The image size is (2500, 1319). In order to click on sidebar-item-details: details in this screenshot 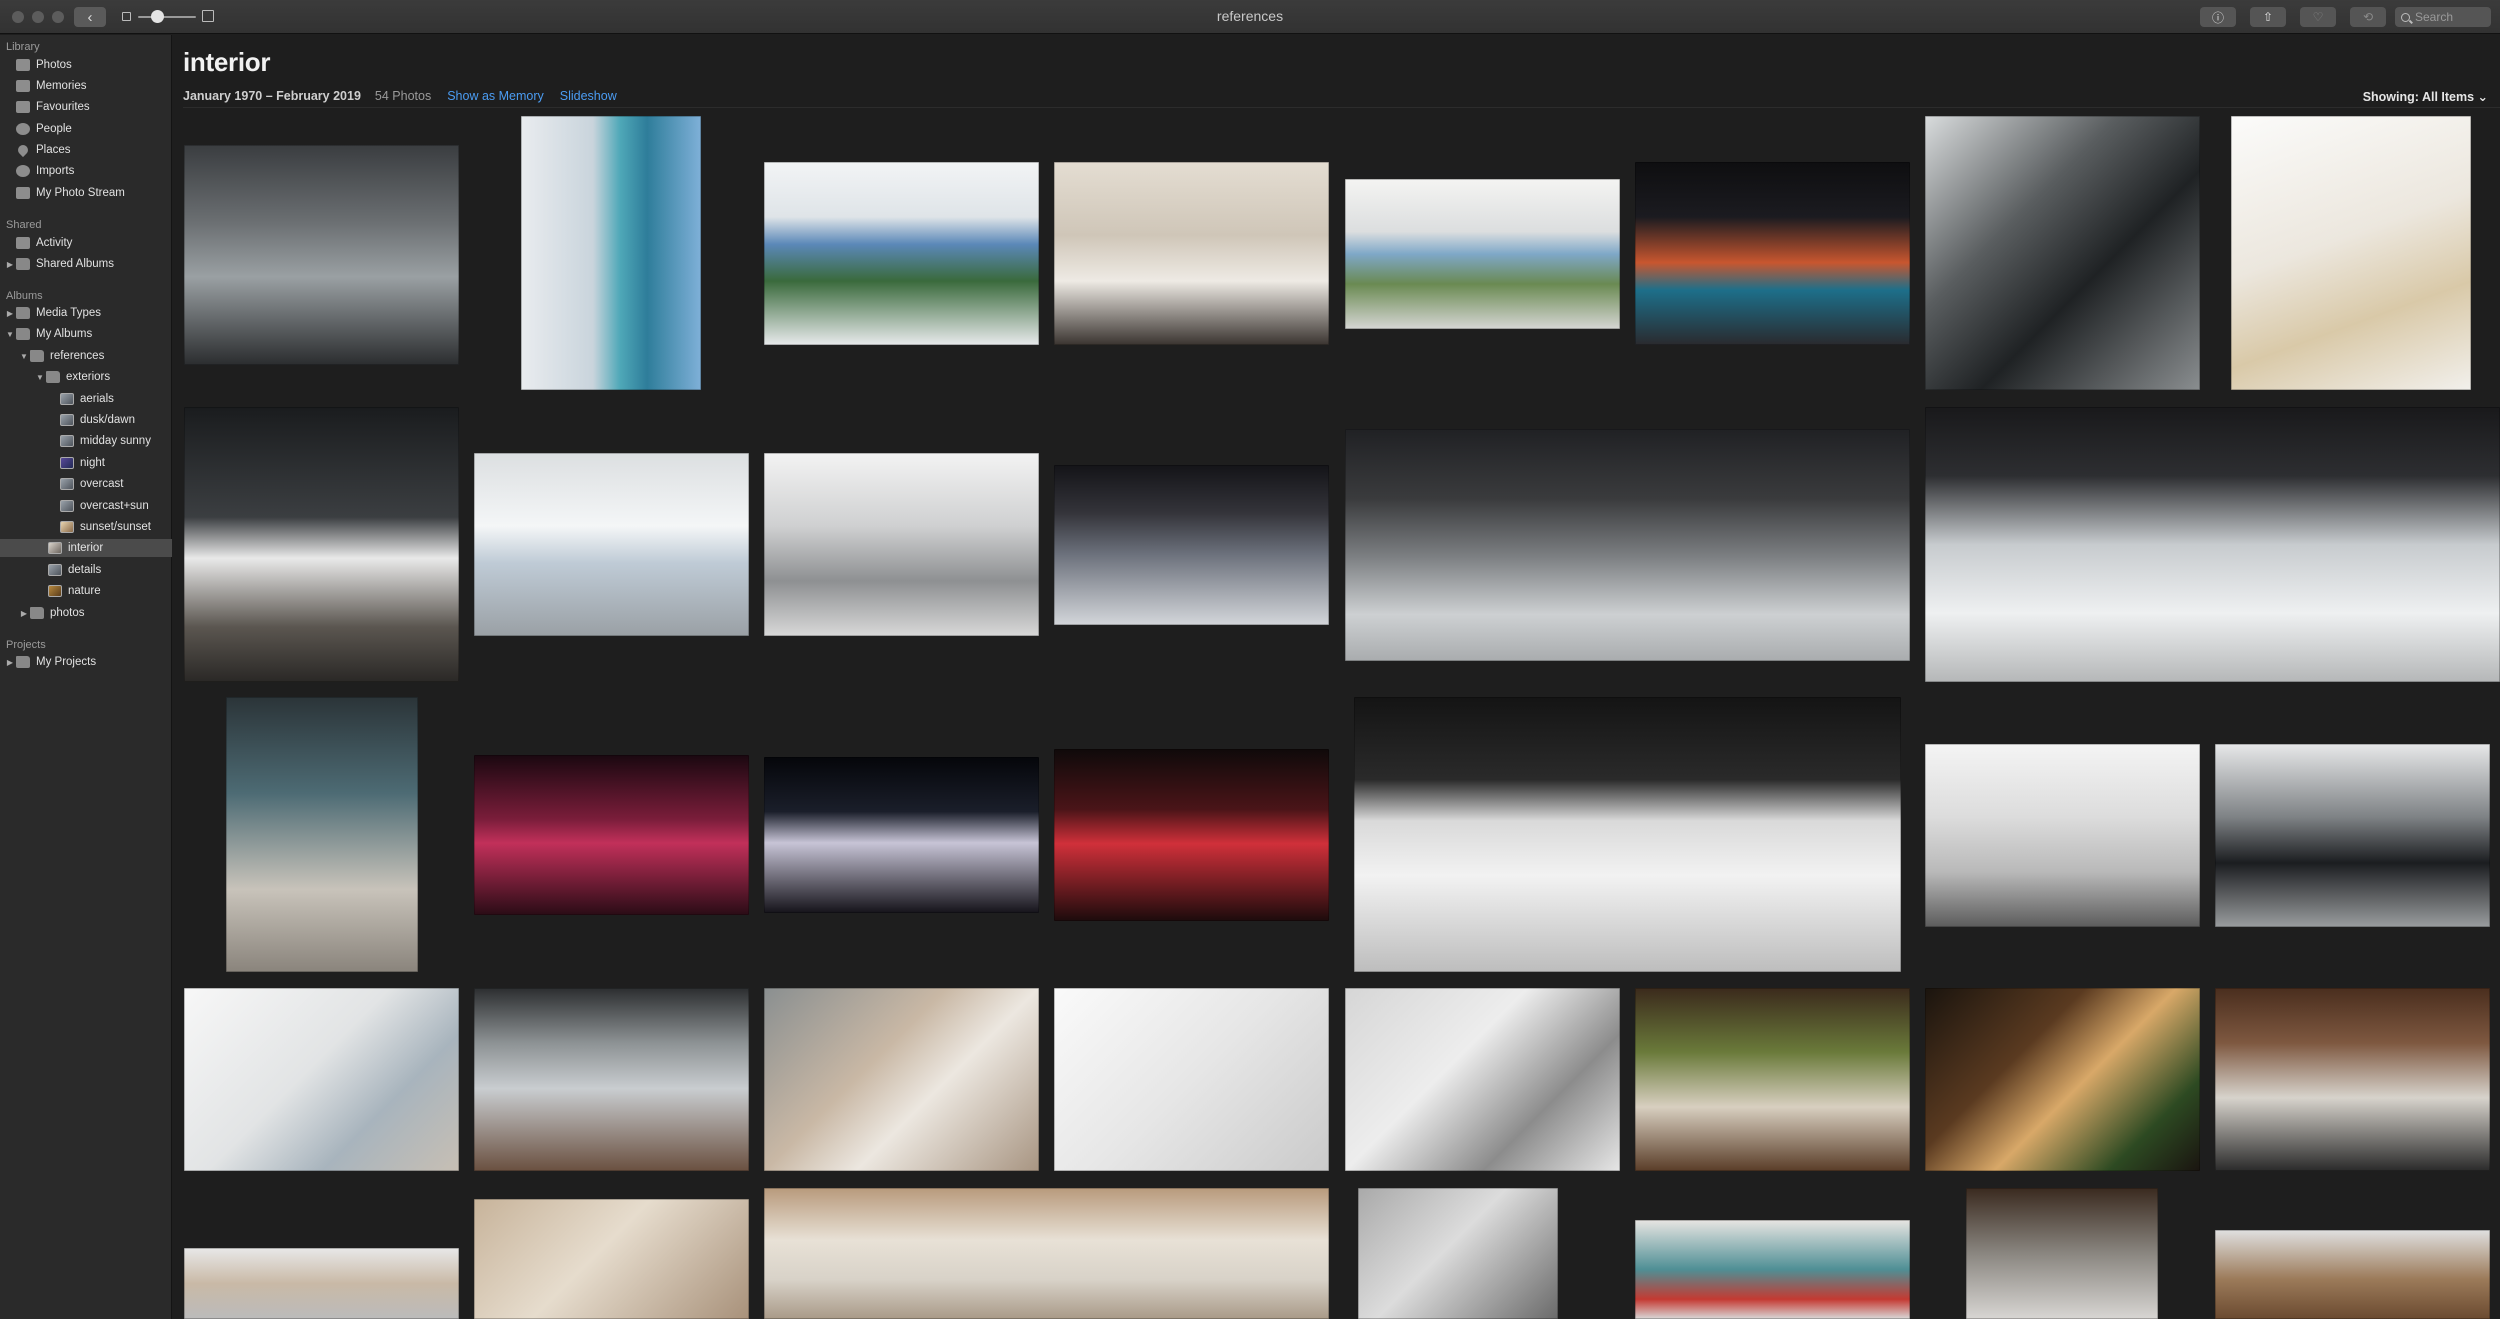, I will do `click(74, 570)`.